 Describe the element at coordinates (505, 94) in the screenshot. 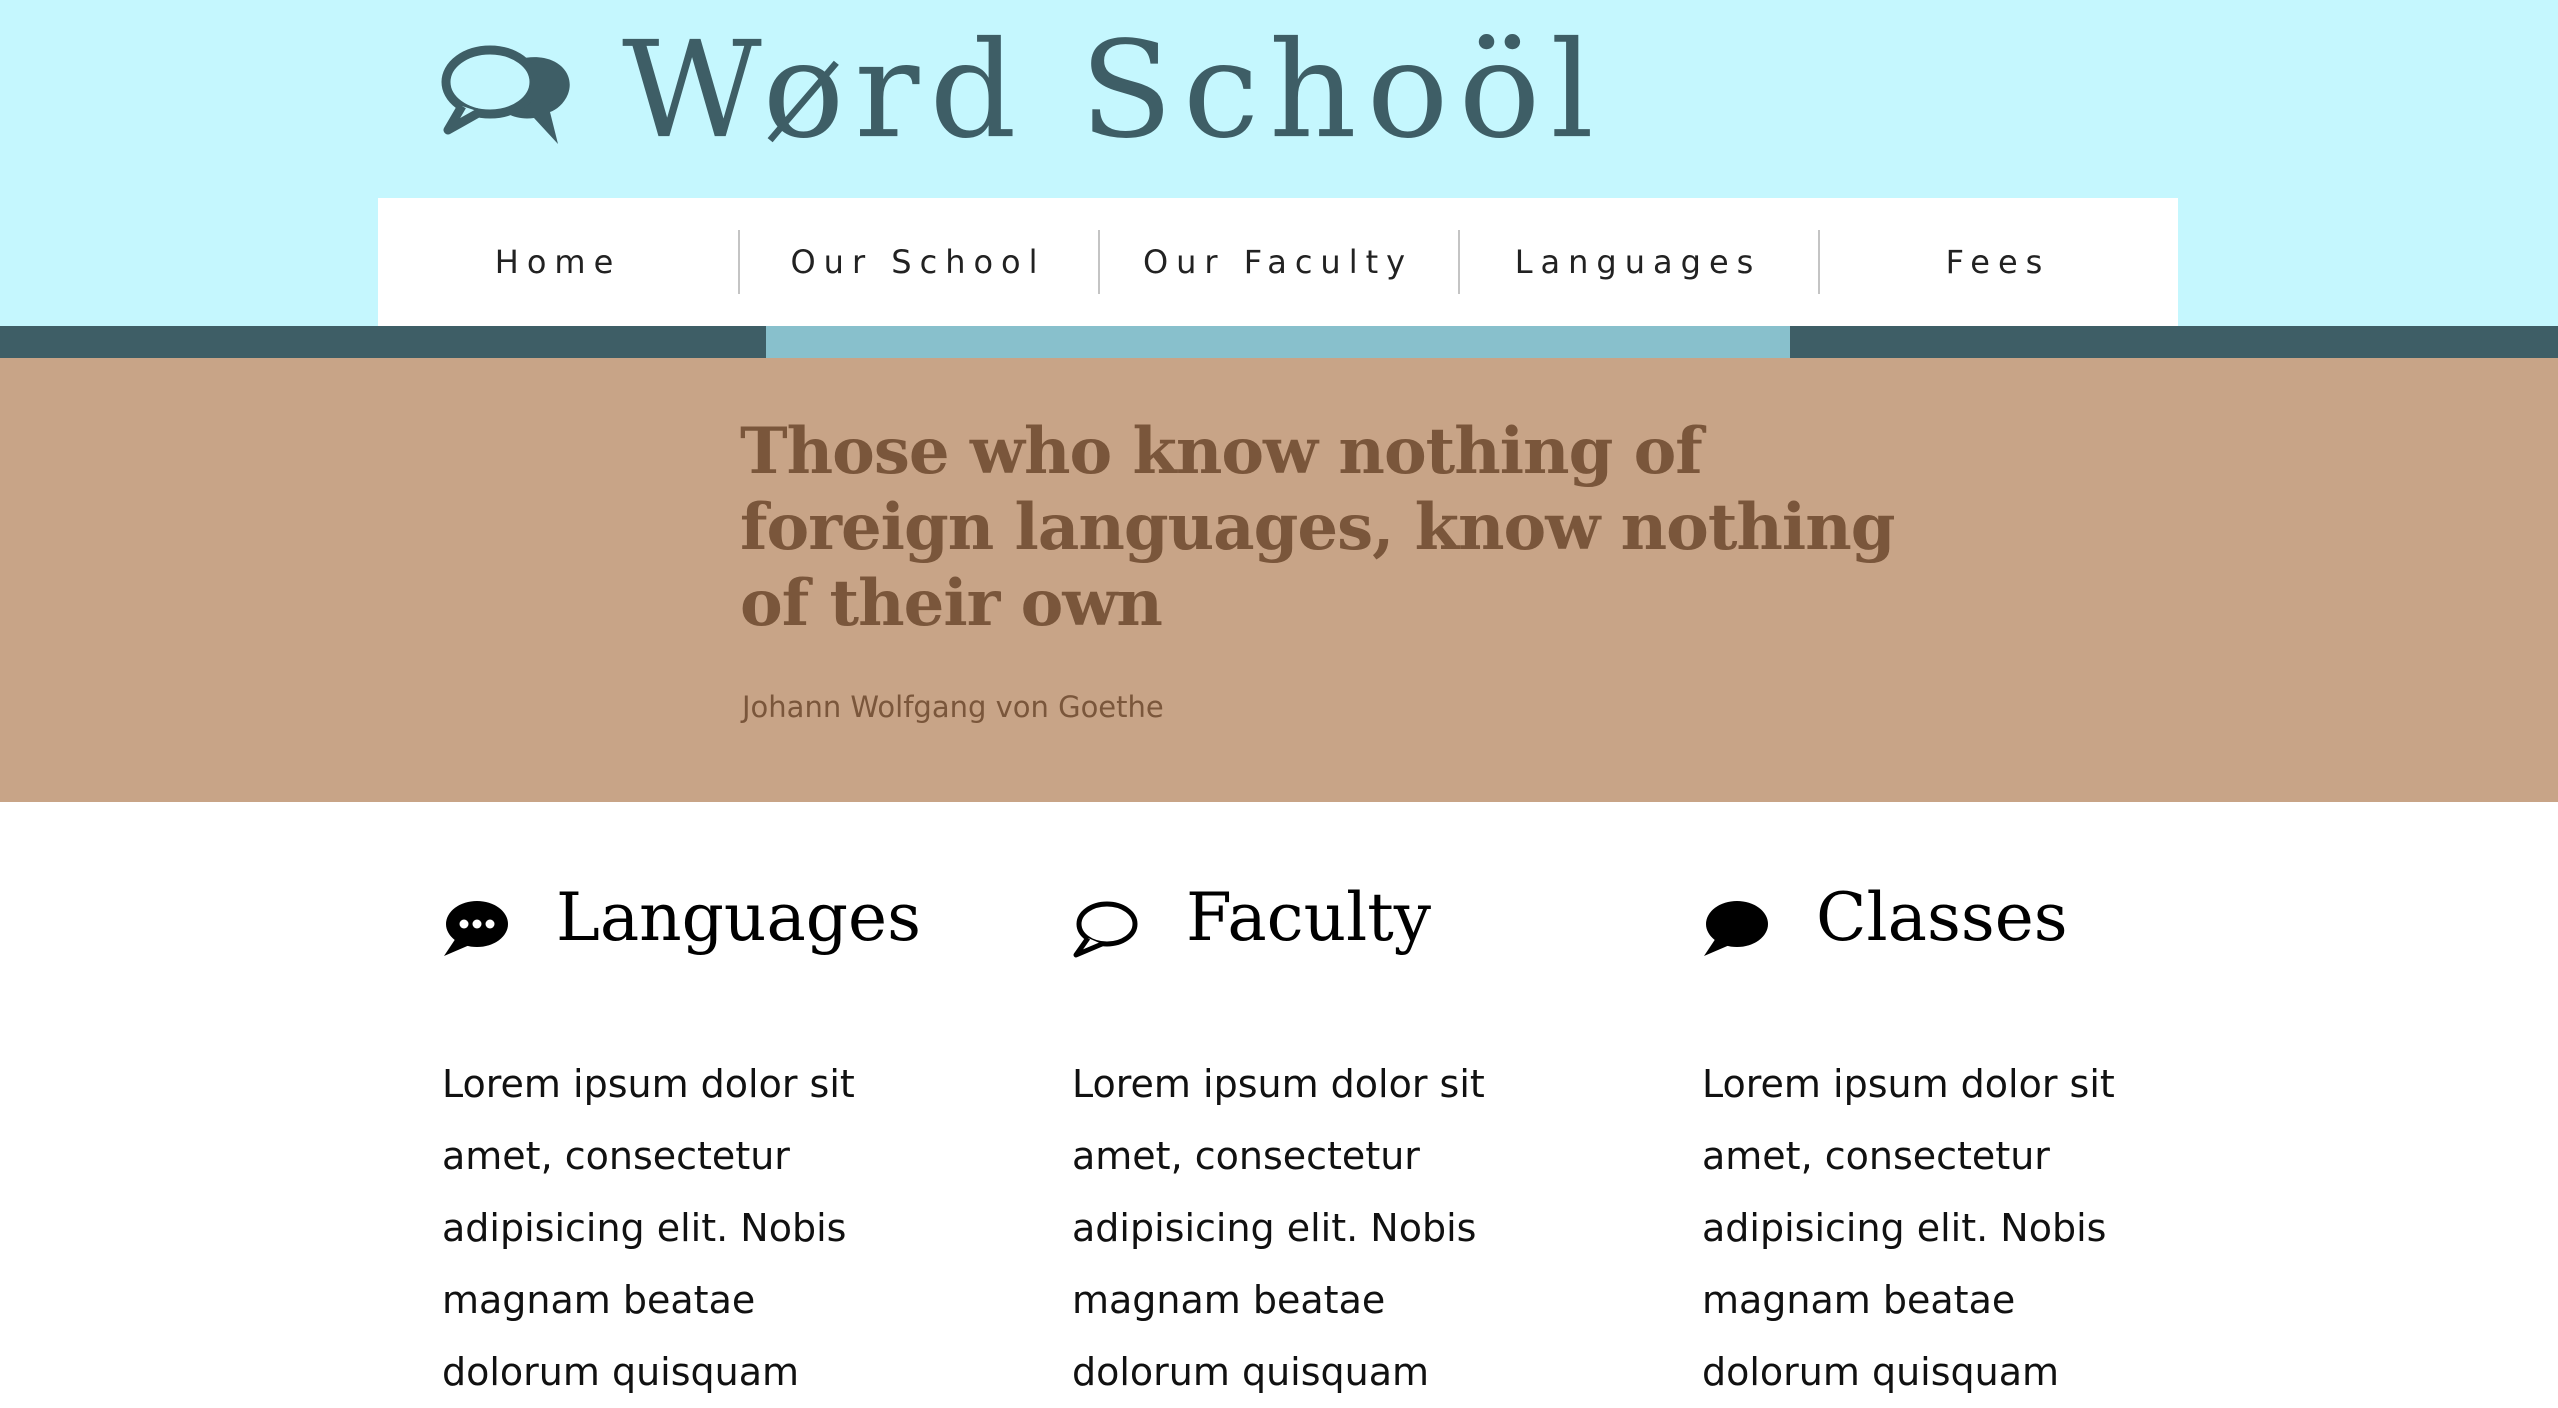

I see `speech-bubbles-icon` at that location.